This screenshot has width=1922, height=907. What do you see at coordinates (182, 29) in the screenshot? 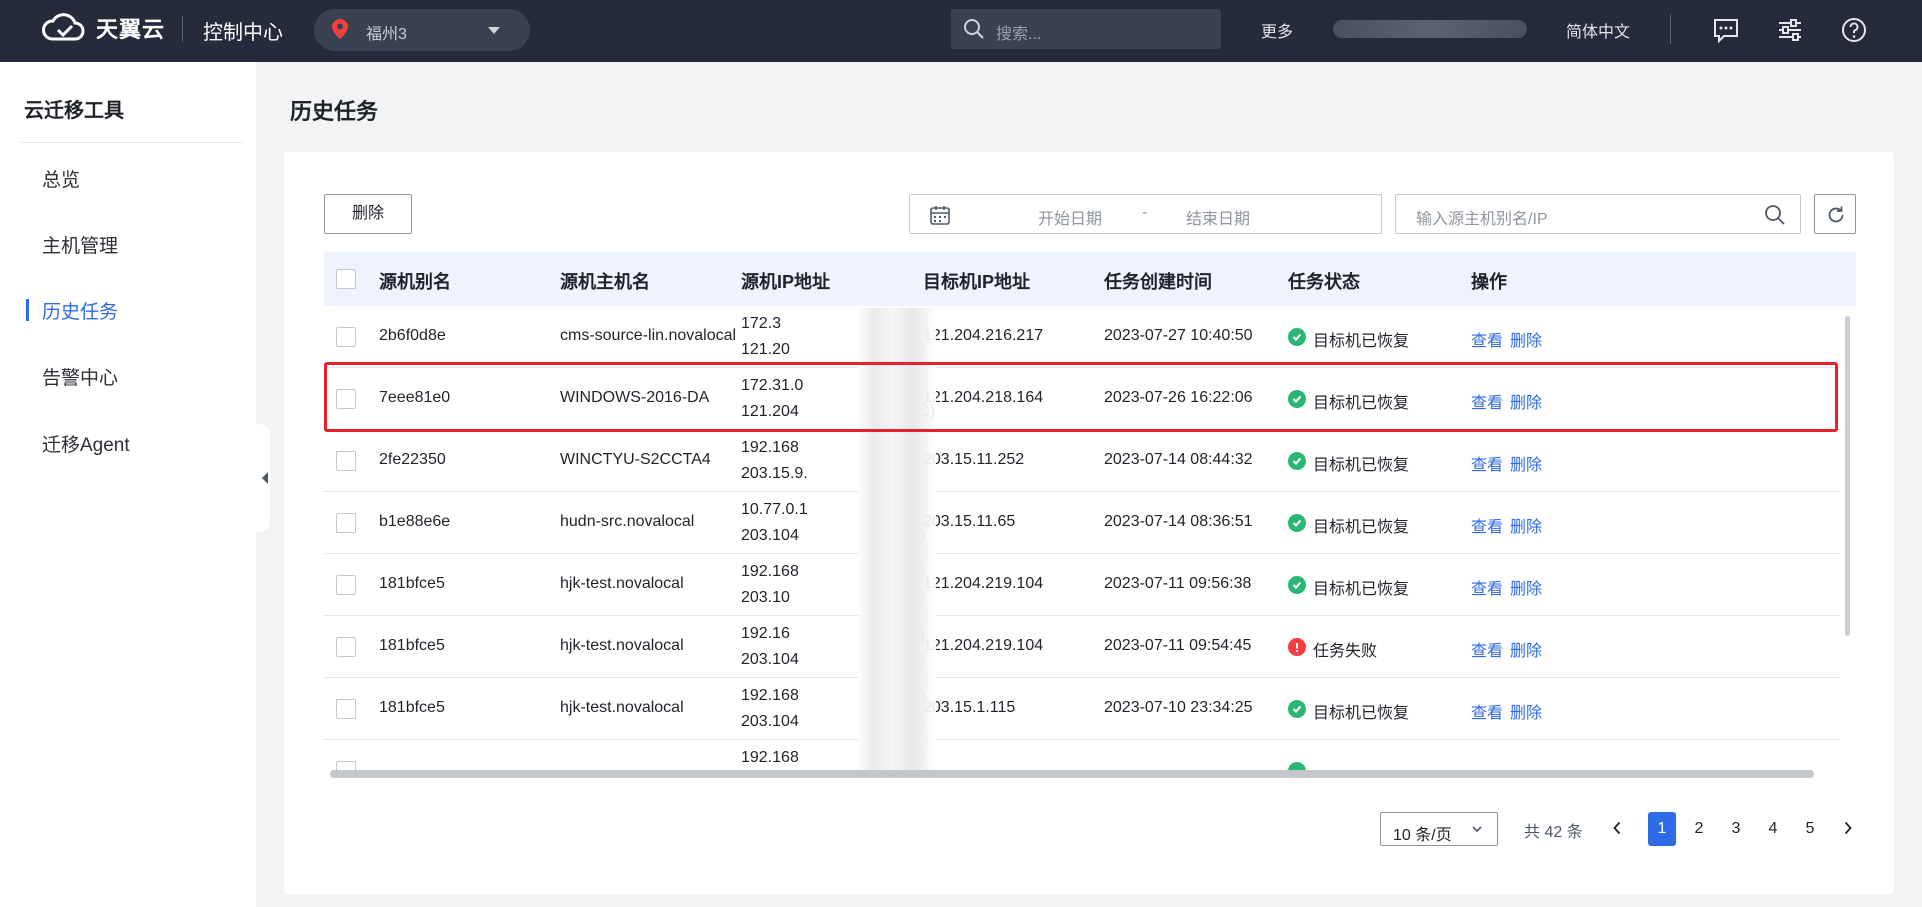
I see `topbar-divider` at bounding box center [182, 29].